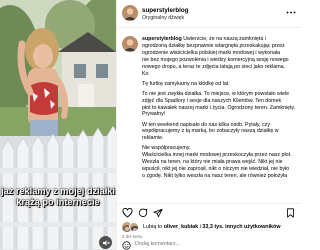 The image size is (320, 250). I want to click on caption-line: Prywatny!, so click(221, 114).